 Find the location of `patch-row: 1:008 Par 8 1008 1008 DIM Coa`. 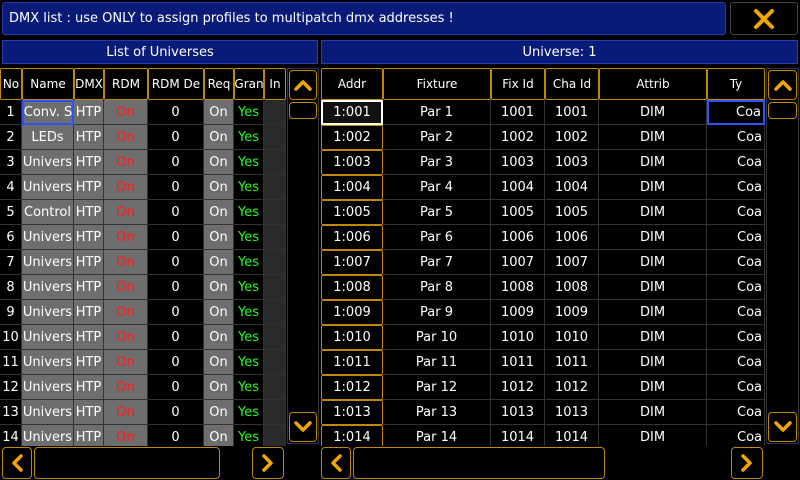

patch-row: 1:008 Par 8 1008 1008 DIM Coa is located at coordinates (543, 287).